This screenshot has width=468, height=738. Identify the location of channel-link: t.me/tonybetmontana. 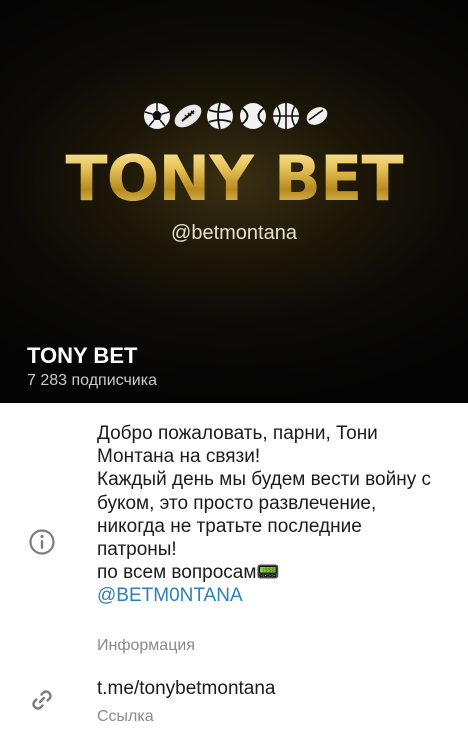
(186, 689).